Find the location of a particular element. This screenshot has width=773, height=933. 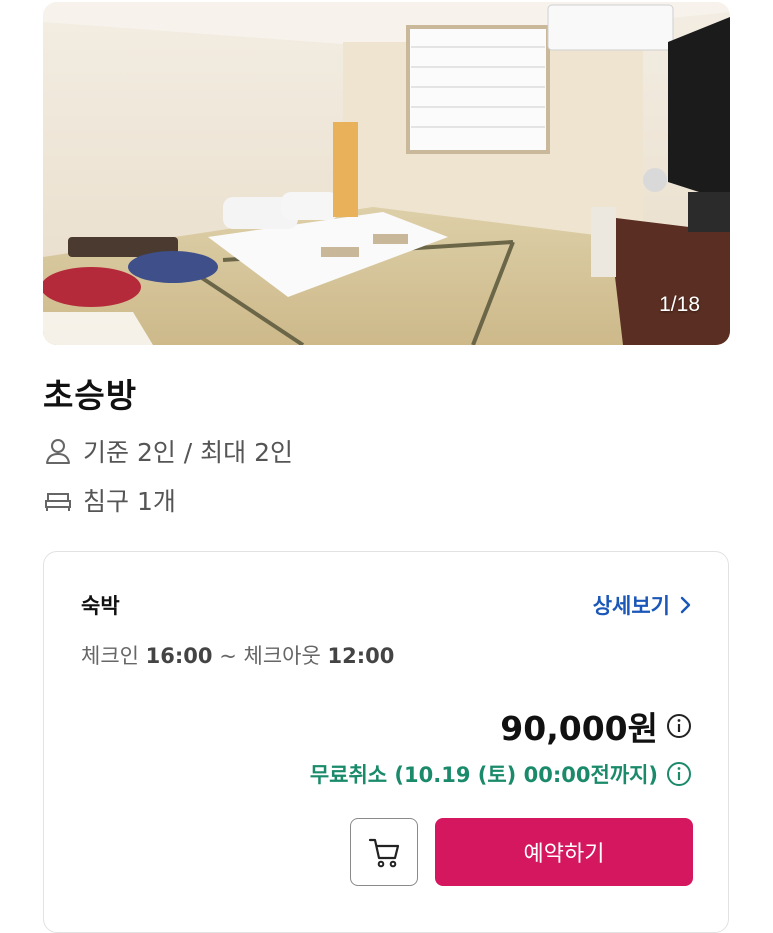

checkin-time: 16:00 is located at coordinates (179, 656).